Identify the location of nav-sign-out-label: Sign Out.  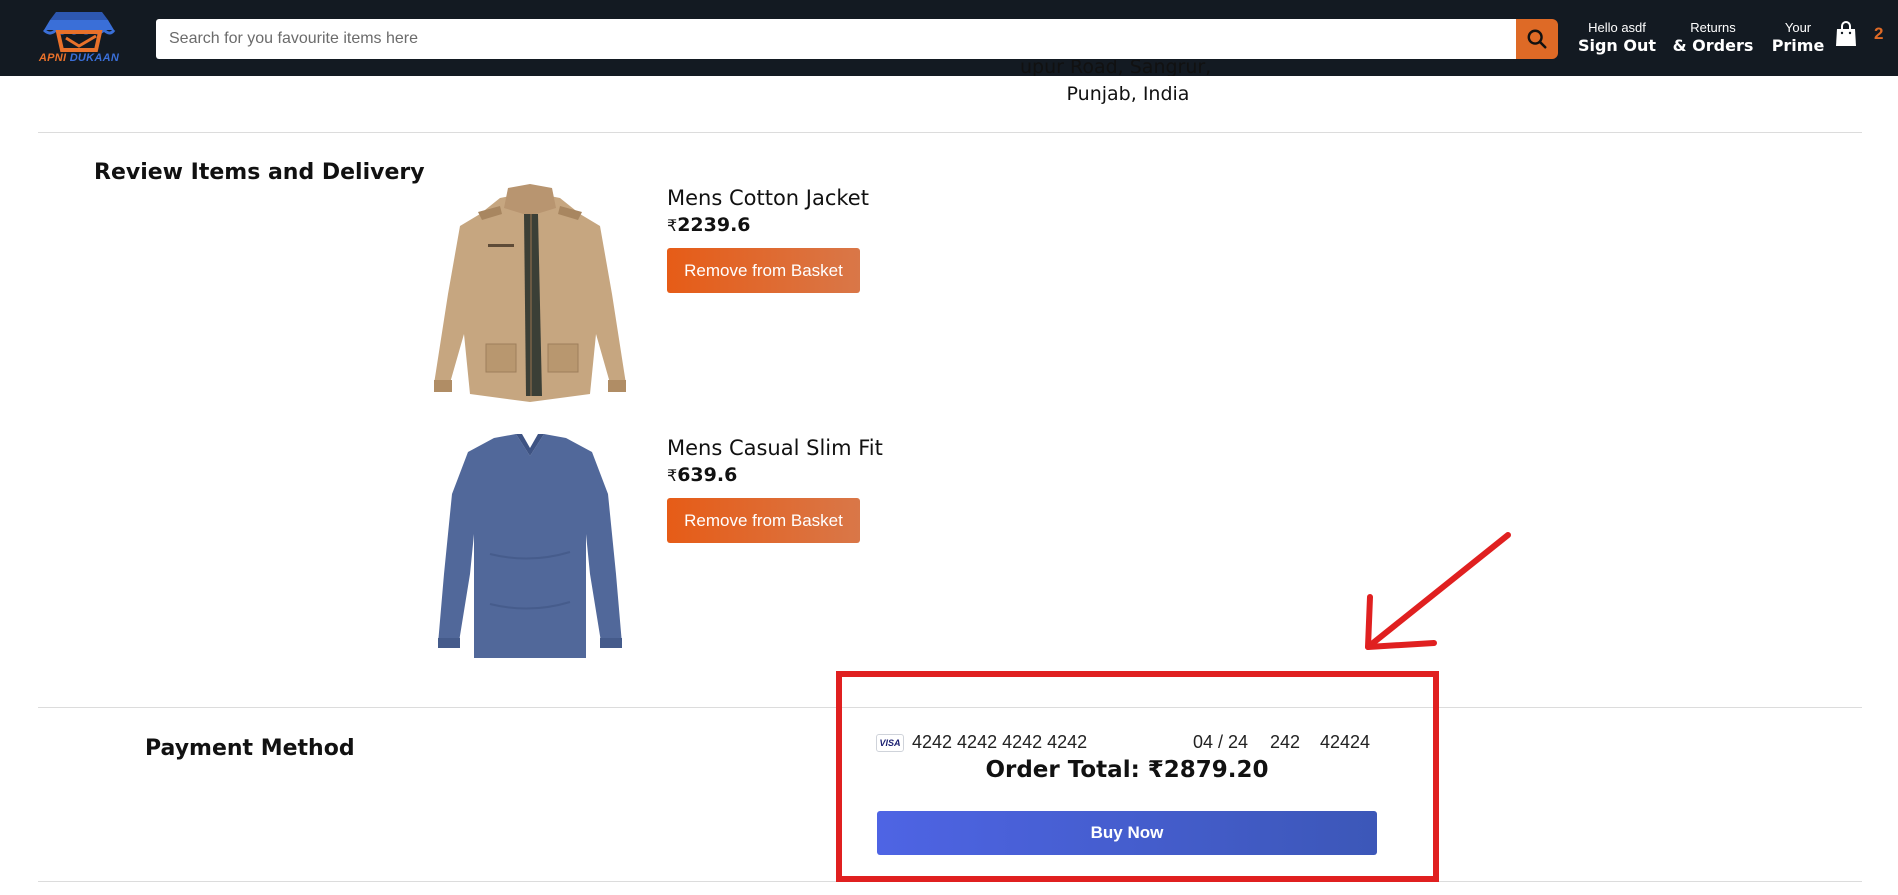
(1617, 45).